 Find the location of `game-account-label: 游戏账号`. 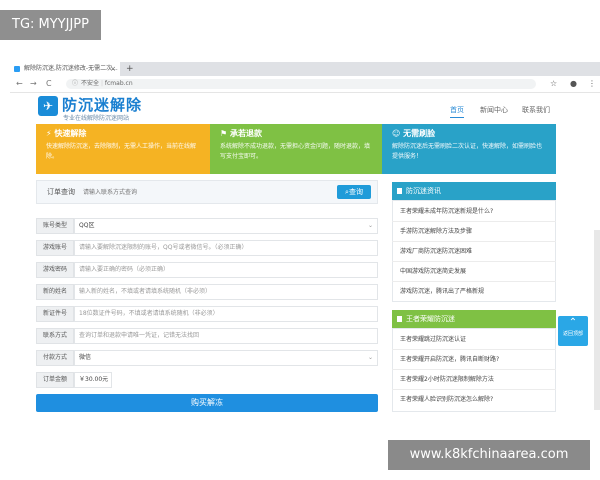

game-account-label: 游戏账号 is located at coordinates (55, 248).